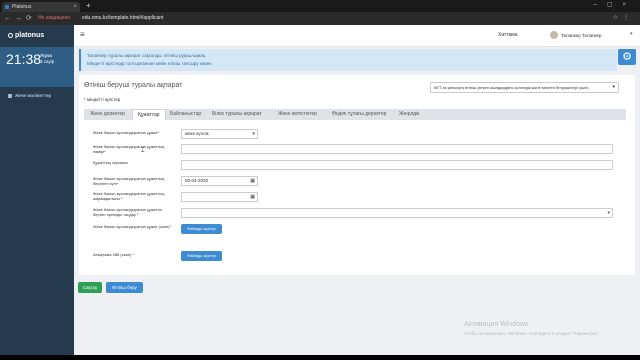  What do you see at coordinates (122, 18) in the screenshot?
I see `url-input: edu.nmu.kz/template.html#/applicant` at bounding box center [122, 18].